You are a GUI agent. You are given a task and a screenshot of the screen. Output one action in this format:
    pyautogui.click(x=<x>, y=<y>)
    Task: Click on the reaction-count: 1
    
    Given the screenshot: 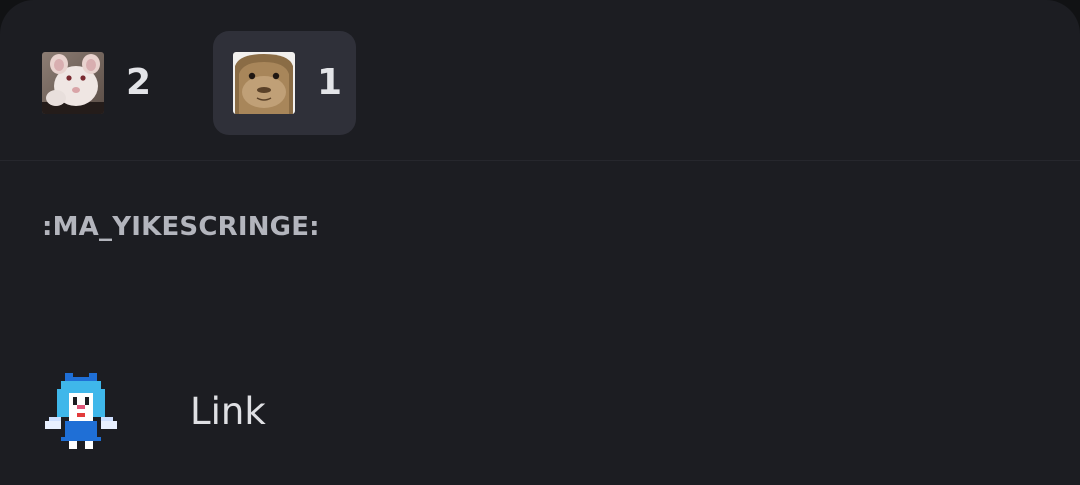 What is the action you would take?
    pyautogui.click(x=330, y=82)
    